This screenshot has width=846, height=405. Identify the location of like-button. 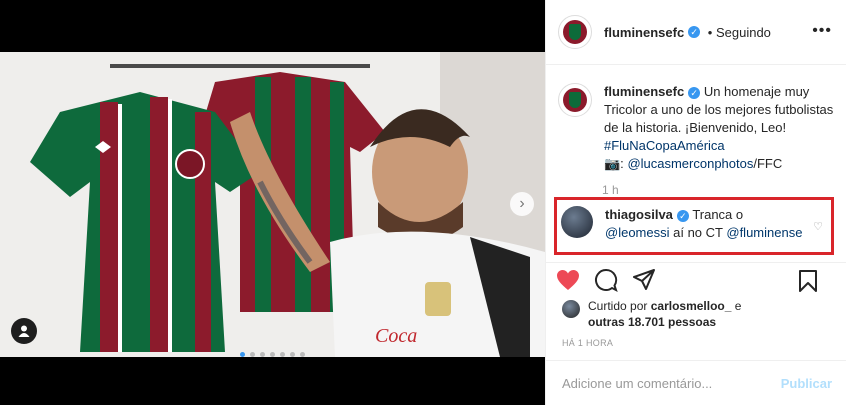
(568, 280).